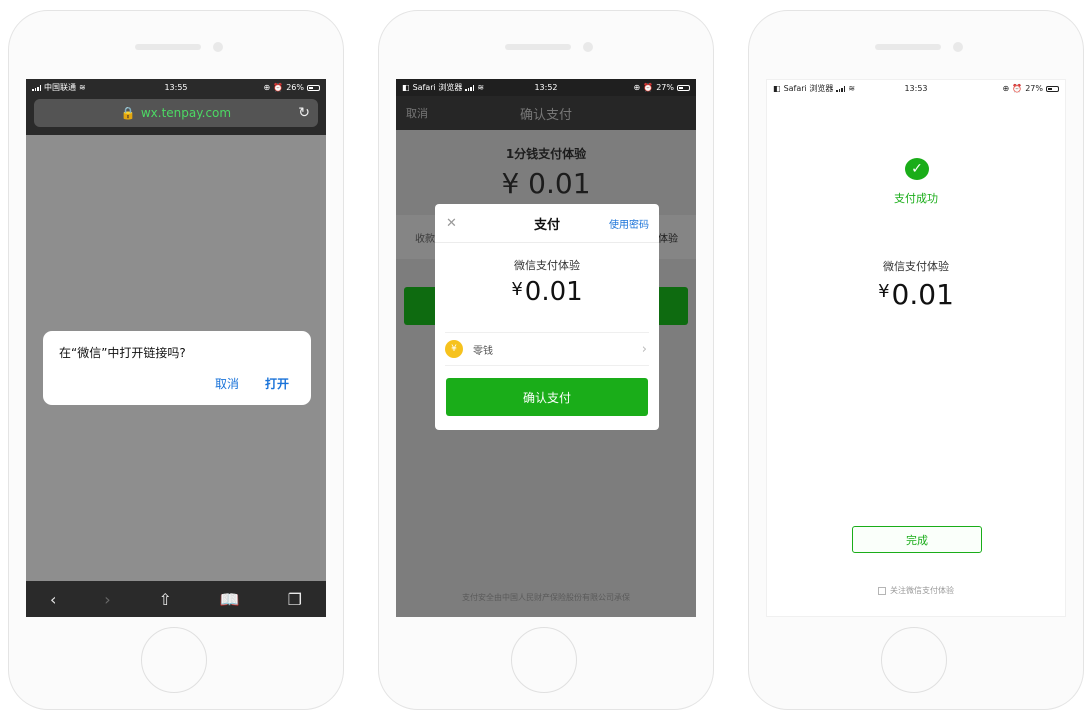 This screenshot has height=716, width=1084. Describe the element at coordinates (916, 198) in the screenshot. I see `success-text: 支付成功` at that location.